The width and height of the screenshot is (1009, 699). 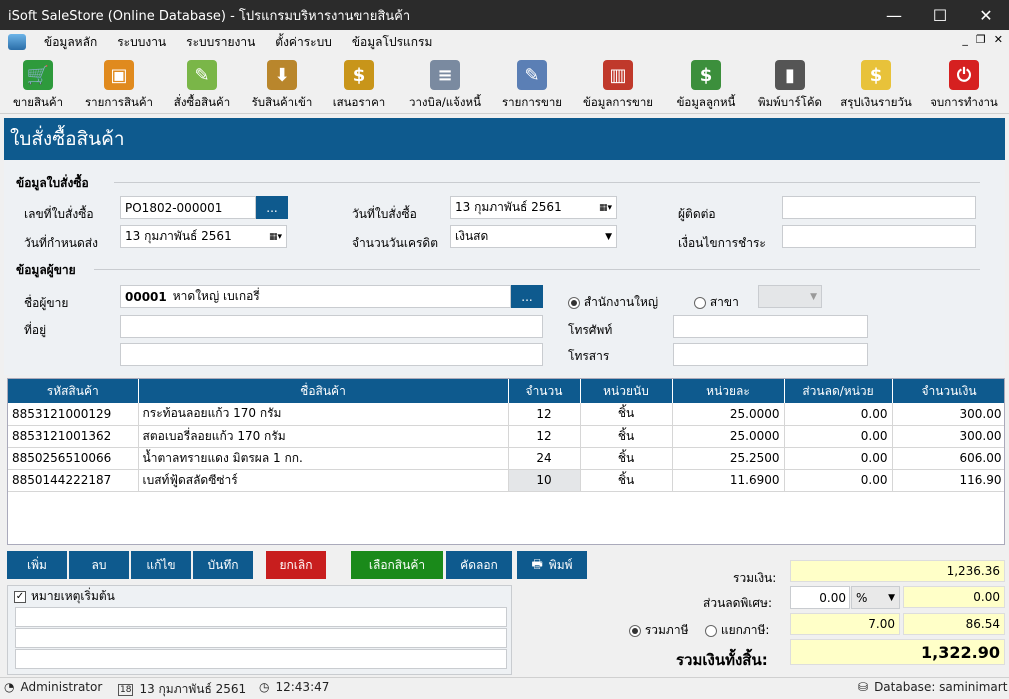 I want to click on po-date-label: วันที่ใบสั่งซื้อ, so click(x=384, y=214).